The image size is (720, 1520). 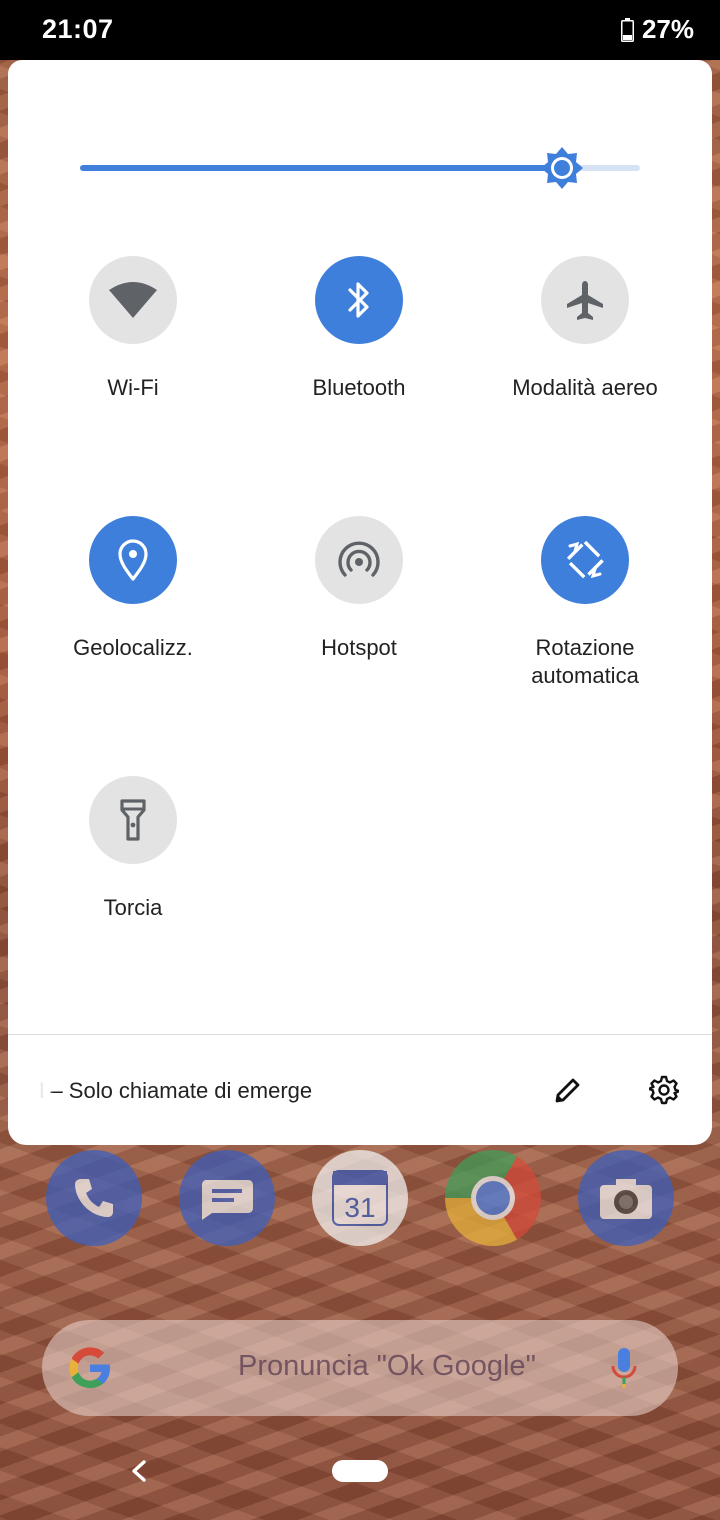 What do you see at coordinates (359, 1207) in the screenshot?
I see `calendar-date-label: 31` at bounding box center [359, 1207].